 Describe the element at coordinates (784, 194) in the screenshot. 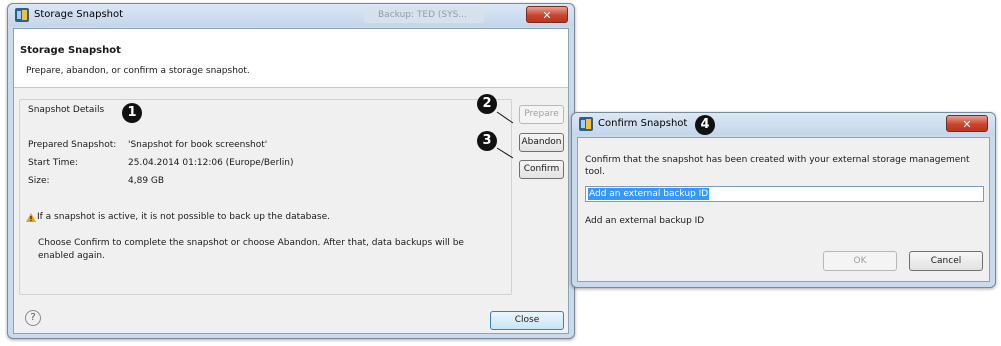

I see `backup-id-input: Add an external backup ID` at that location.